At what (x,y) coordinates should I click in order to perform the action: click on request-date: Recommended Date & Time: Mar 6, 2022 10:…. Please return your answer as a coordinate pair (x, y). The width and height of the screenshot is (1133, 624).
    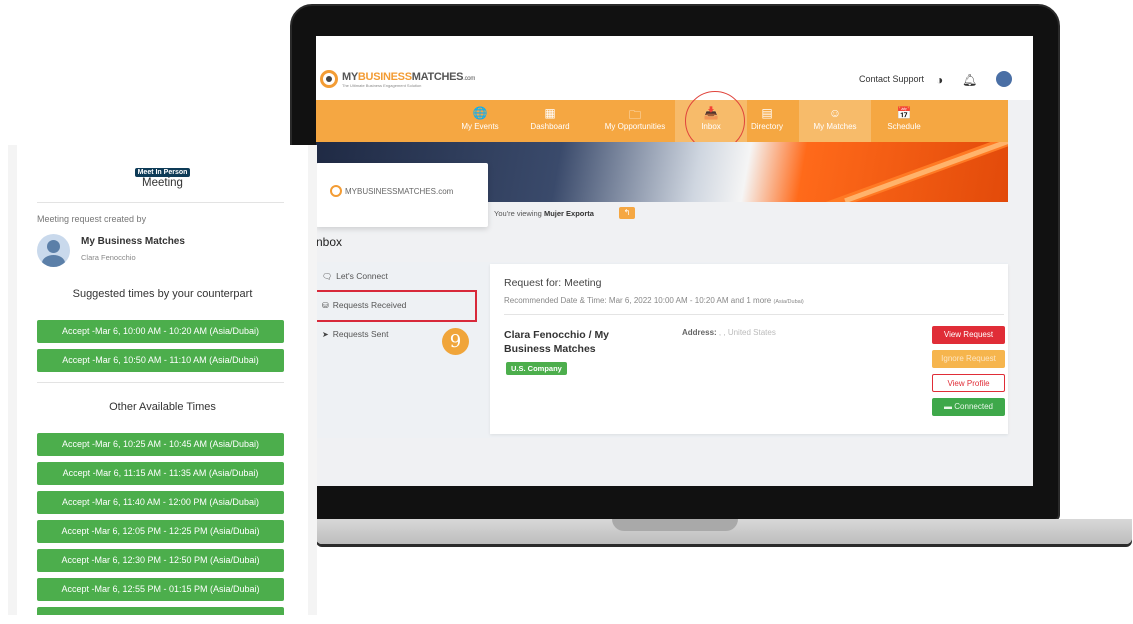
    Looking at the image, I should click on (654, 300).